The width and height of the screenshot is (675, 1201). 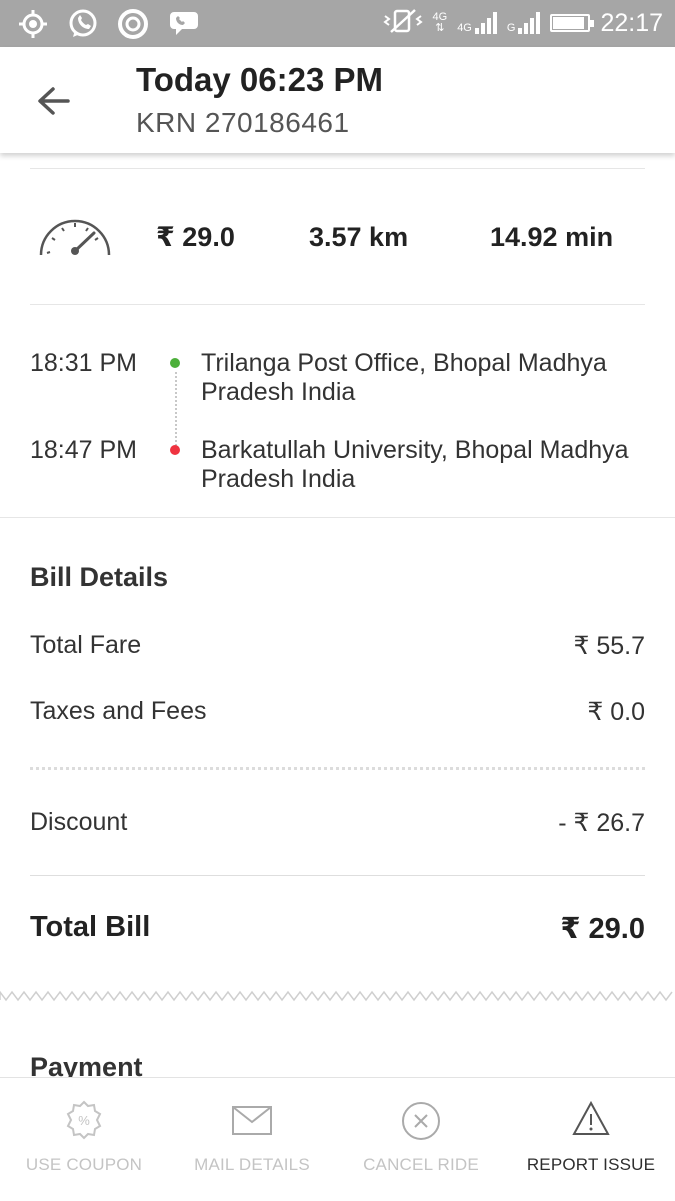 I want to click on dotted-divider, so click(x=337, y=768).